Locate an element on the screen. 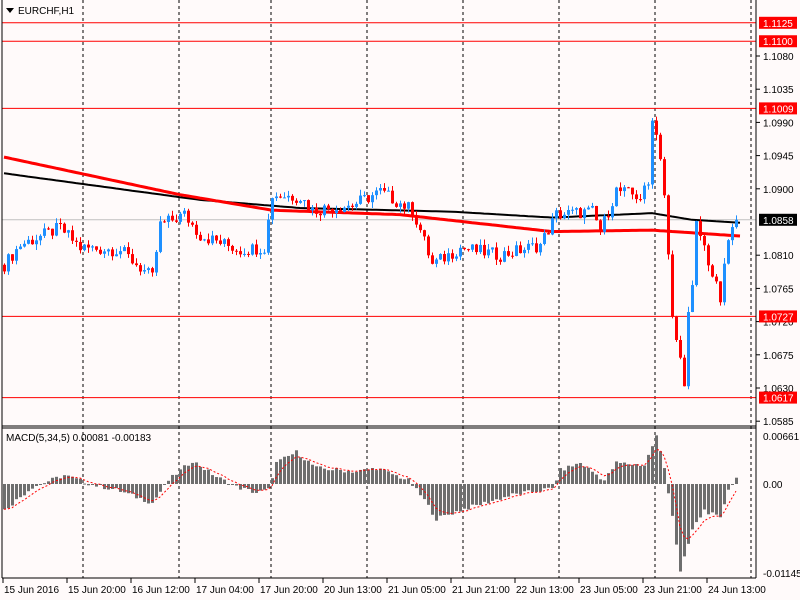  current-price-label: 1.0858 is located at coordinates (778, 221).